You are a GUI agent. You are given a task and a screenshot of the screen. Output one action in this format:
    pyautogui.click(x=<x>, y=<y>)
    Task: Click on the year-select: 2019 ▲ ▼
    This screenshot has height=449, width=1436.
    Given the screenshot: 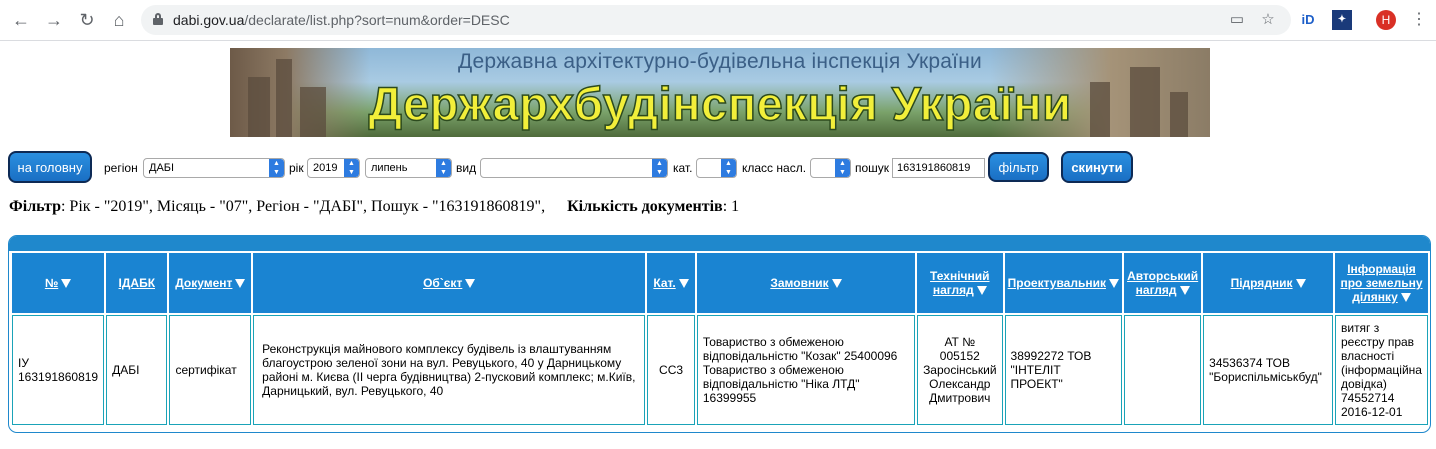 What is the action you would take?
    pyautogui.click(x=333, y=168)
    